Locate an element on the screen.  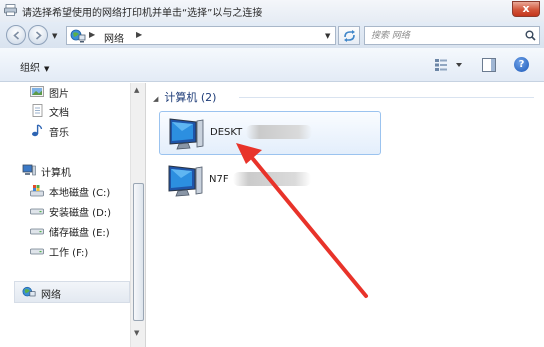
nav-scrollbar: ▲ ▼ is located at coordinates (138, 215).